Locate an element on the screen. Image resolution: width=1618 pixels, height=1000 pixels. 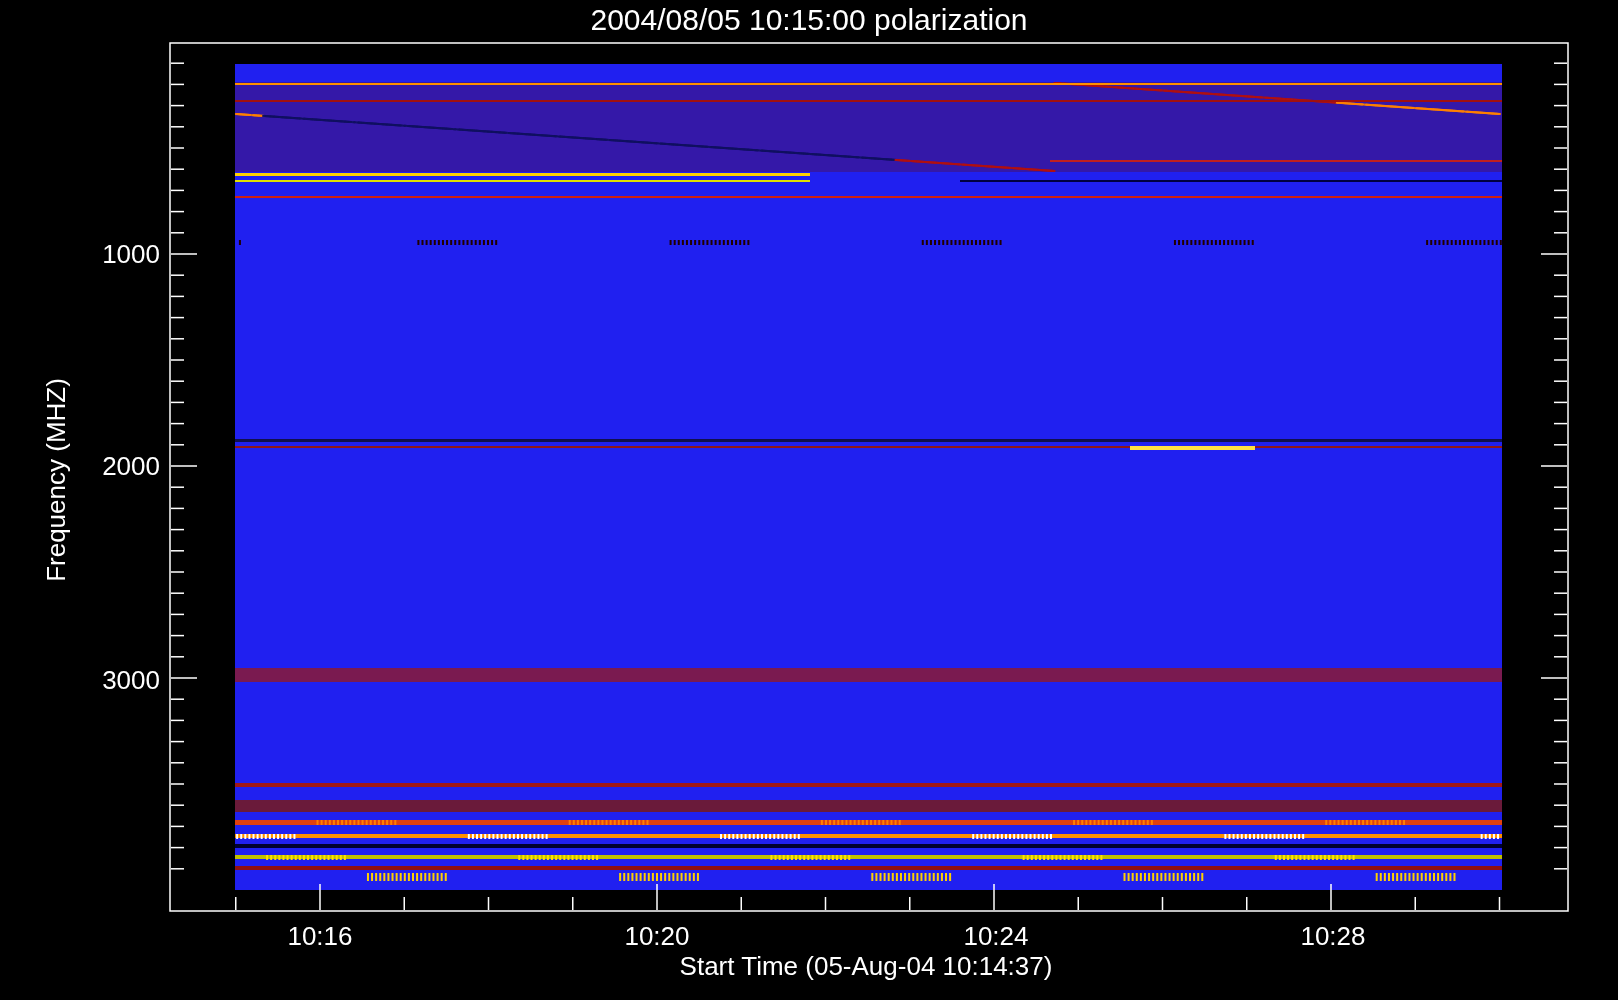
y-tick-label: 1000 is located at coordinates (131, 254).